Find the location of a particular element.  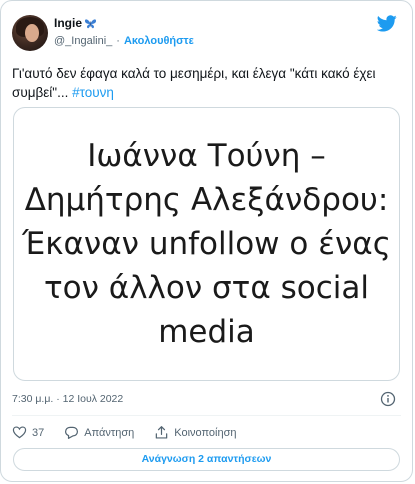

reply-bubble-icon is located at coordinates (72, 432).